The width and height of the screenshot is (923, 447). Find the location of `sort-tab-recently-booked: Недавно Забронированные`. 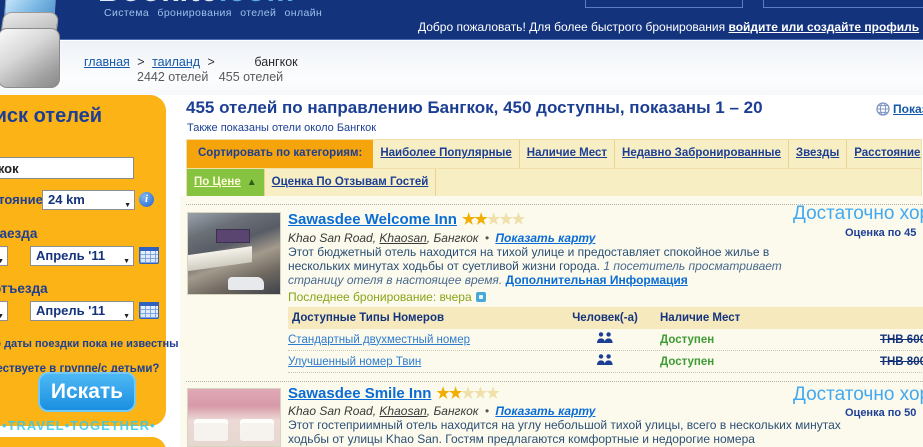

sort-tab-recently-booked: Недавно Забронированные is located at coordinates (702, 154).